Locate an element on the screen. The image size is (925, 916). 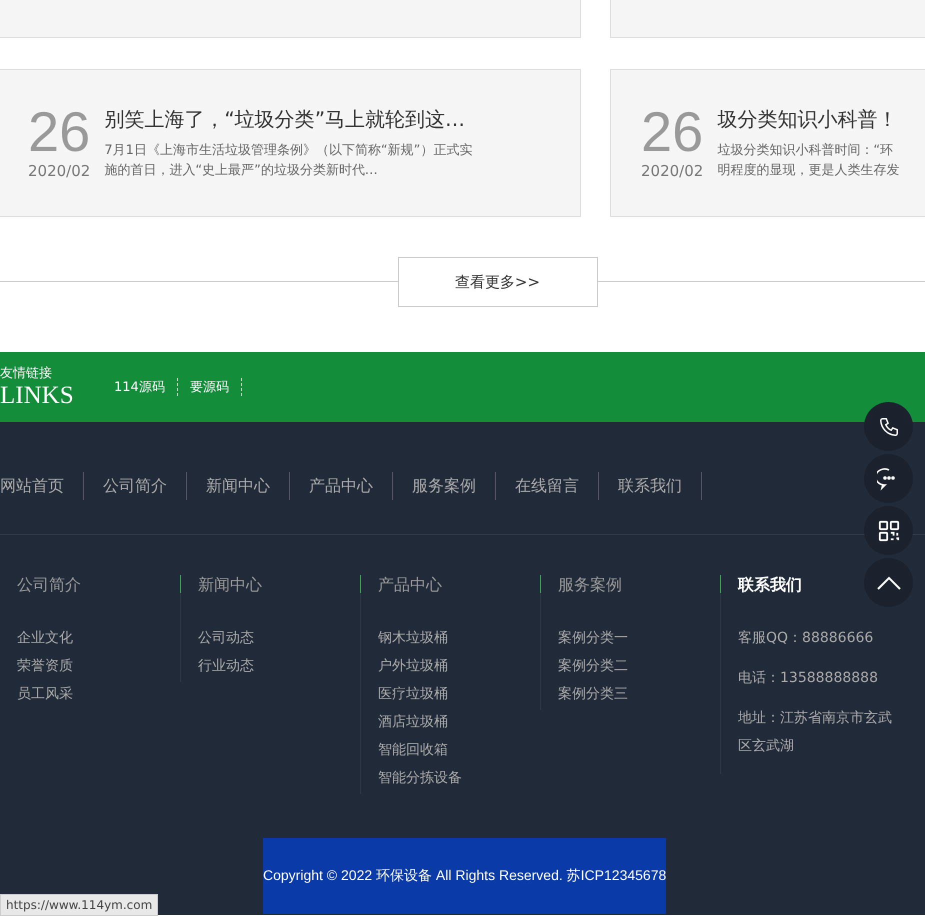
news-summary: 7月1日《上海市生活垃圾管理条例》（以下简称“新规”）正式实 is located at coordinates (288, 151).